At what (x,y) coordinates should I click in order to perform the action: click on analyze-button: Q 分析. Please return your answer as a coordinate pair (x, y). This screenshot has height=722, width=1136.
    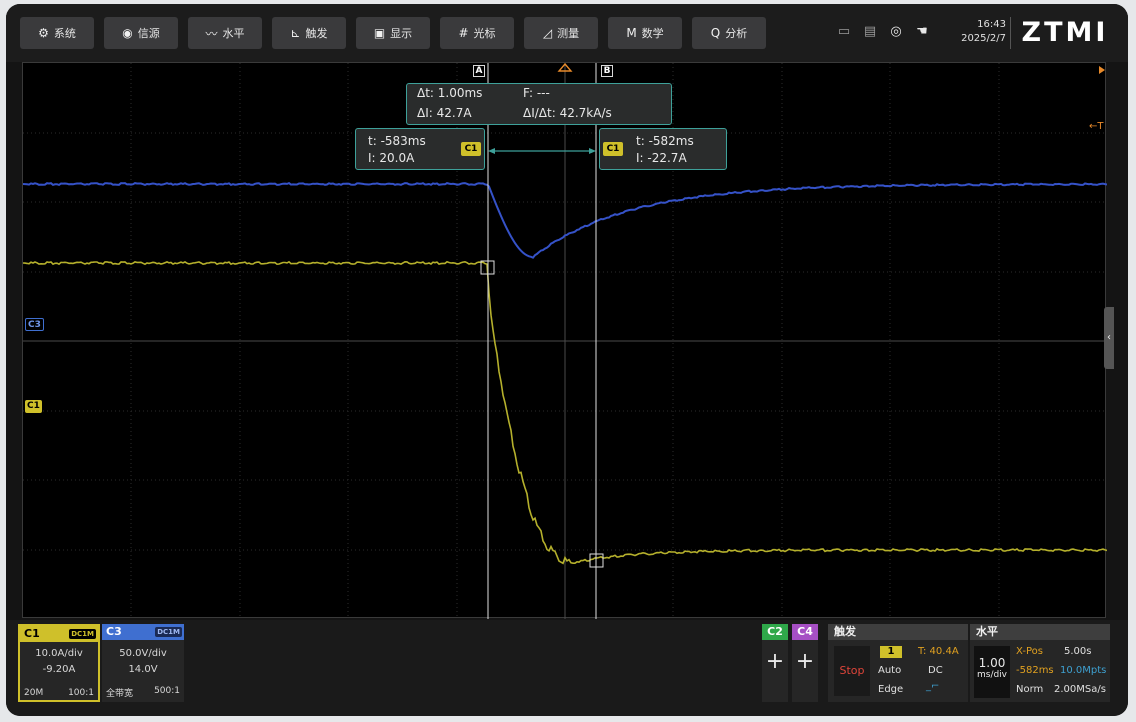
    Looking at the image, I should click on (729, 33).